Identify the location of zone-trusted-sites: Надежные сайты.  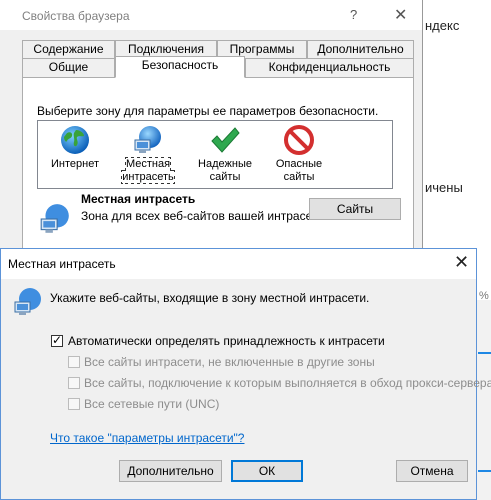
(225, 152).